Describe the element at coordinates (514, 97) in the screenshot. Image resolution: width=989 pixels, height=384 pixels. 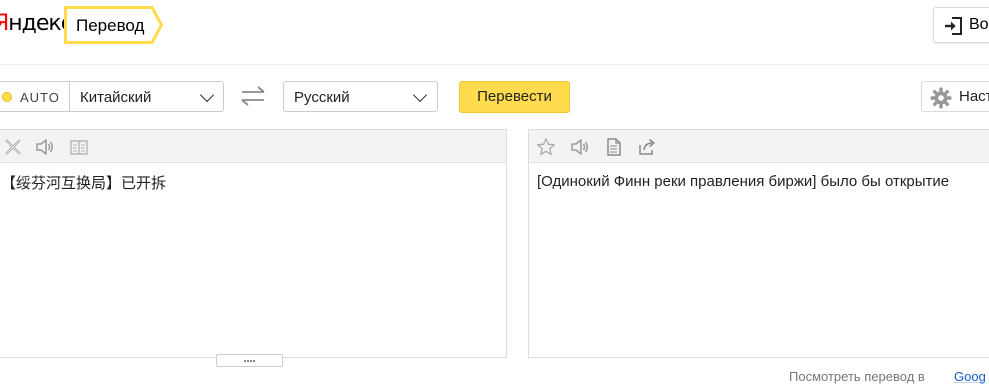
I see `translate-button: Перевести` at that location.